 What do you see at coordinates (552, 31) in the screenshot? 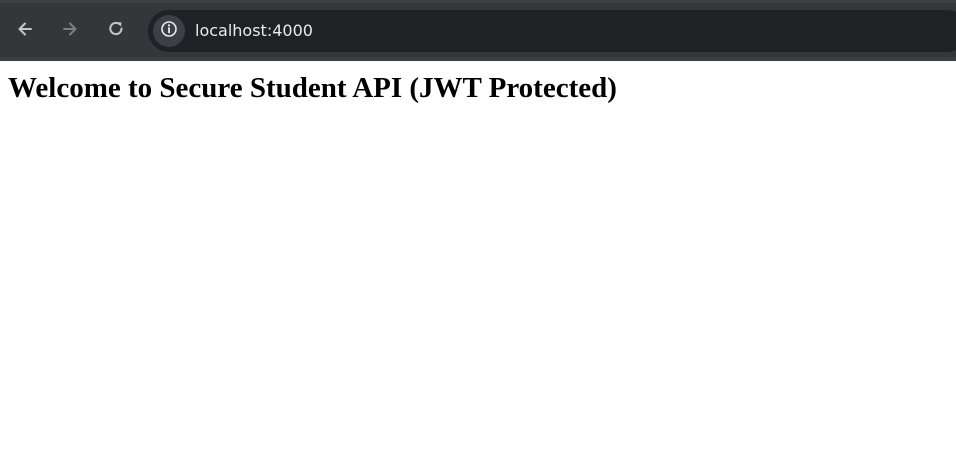
I see `address-bar: localhost:4000` at bounding box center [552, 31].